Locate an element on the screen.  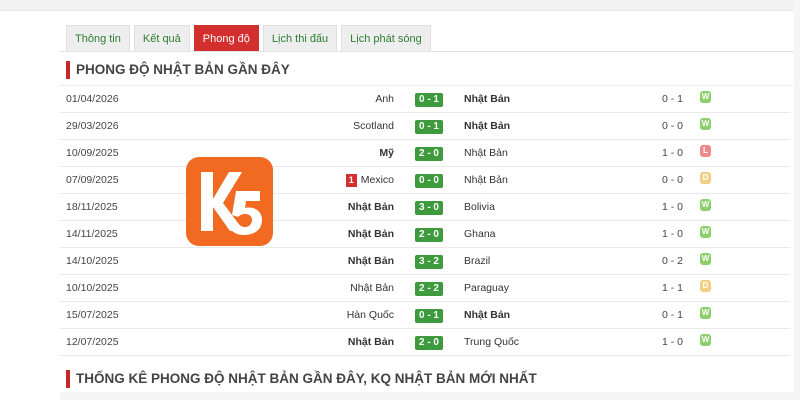
away-team: Bolivia is located at coordinates (479, 207).